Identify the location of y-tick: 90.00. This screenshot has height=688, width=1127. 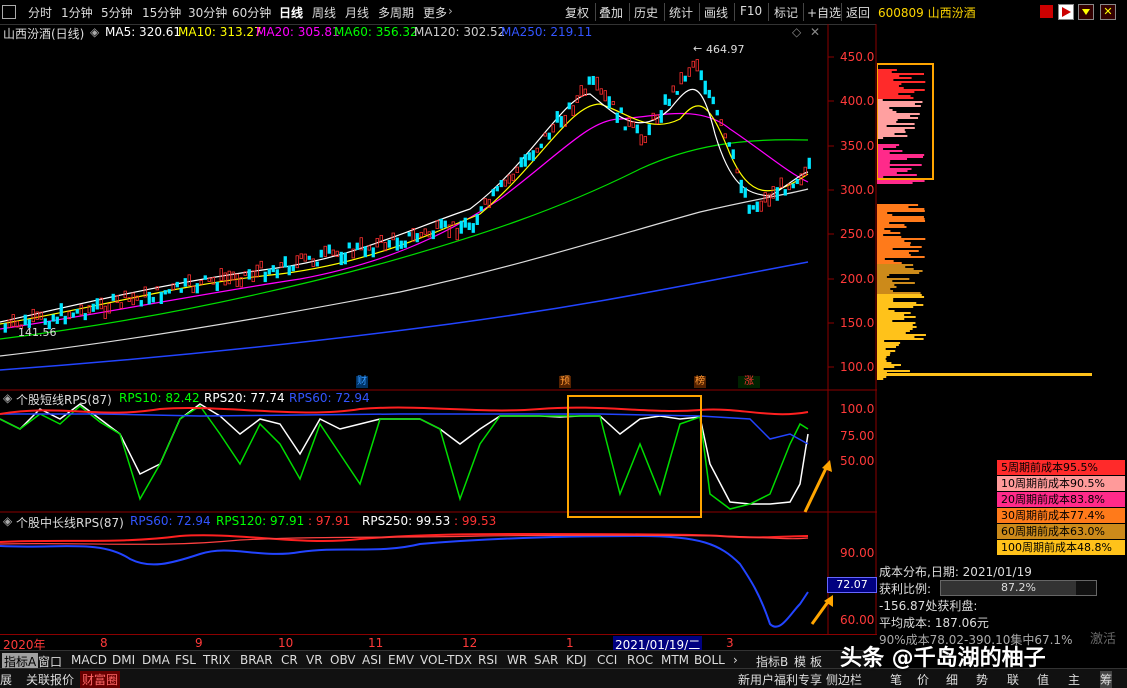
(857, 553).